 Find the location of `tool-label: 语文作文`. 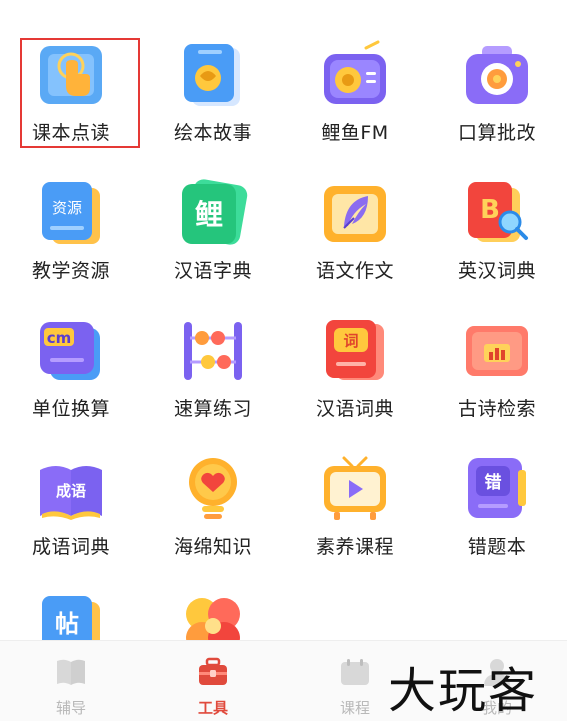

tool-label: 语文作文 is located at coordinates (354, 271).